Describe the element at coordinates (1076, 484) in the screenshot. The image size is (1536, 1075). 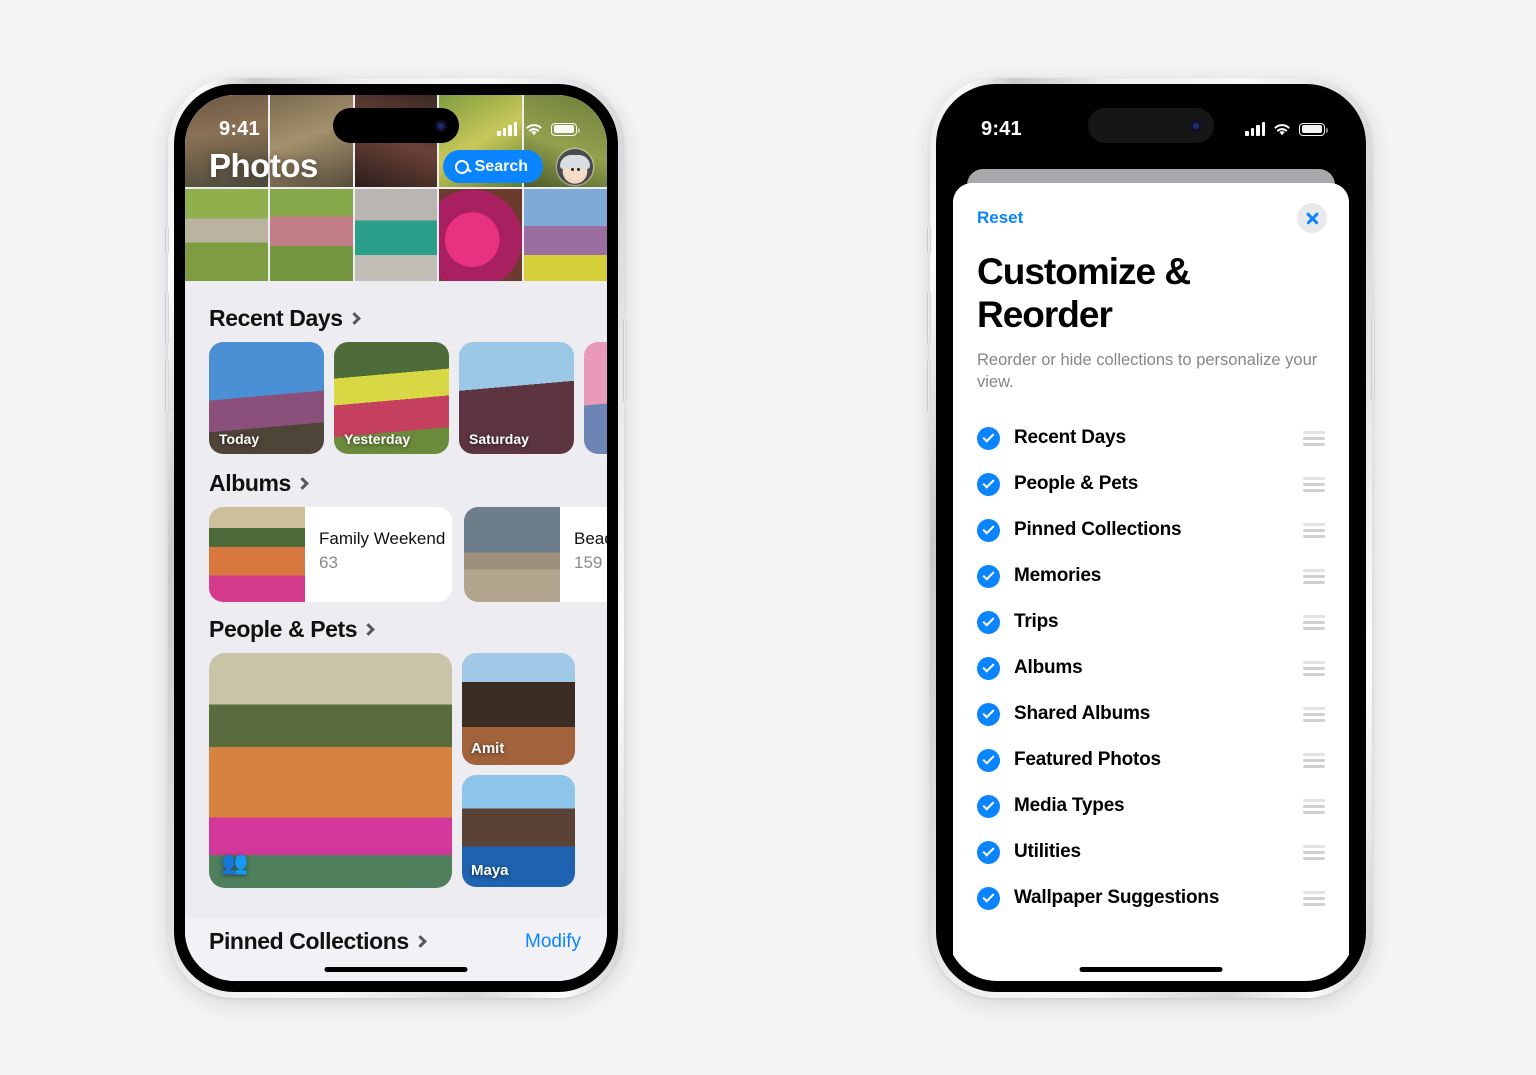
I see `collection-label: People & Pets` at that location.